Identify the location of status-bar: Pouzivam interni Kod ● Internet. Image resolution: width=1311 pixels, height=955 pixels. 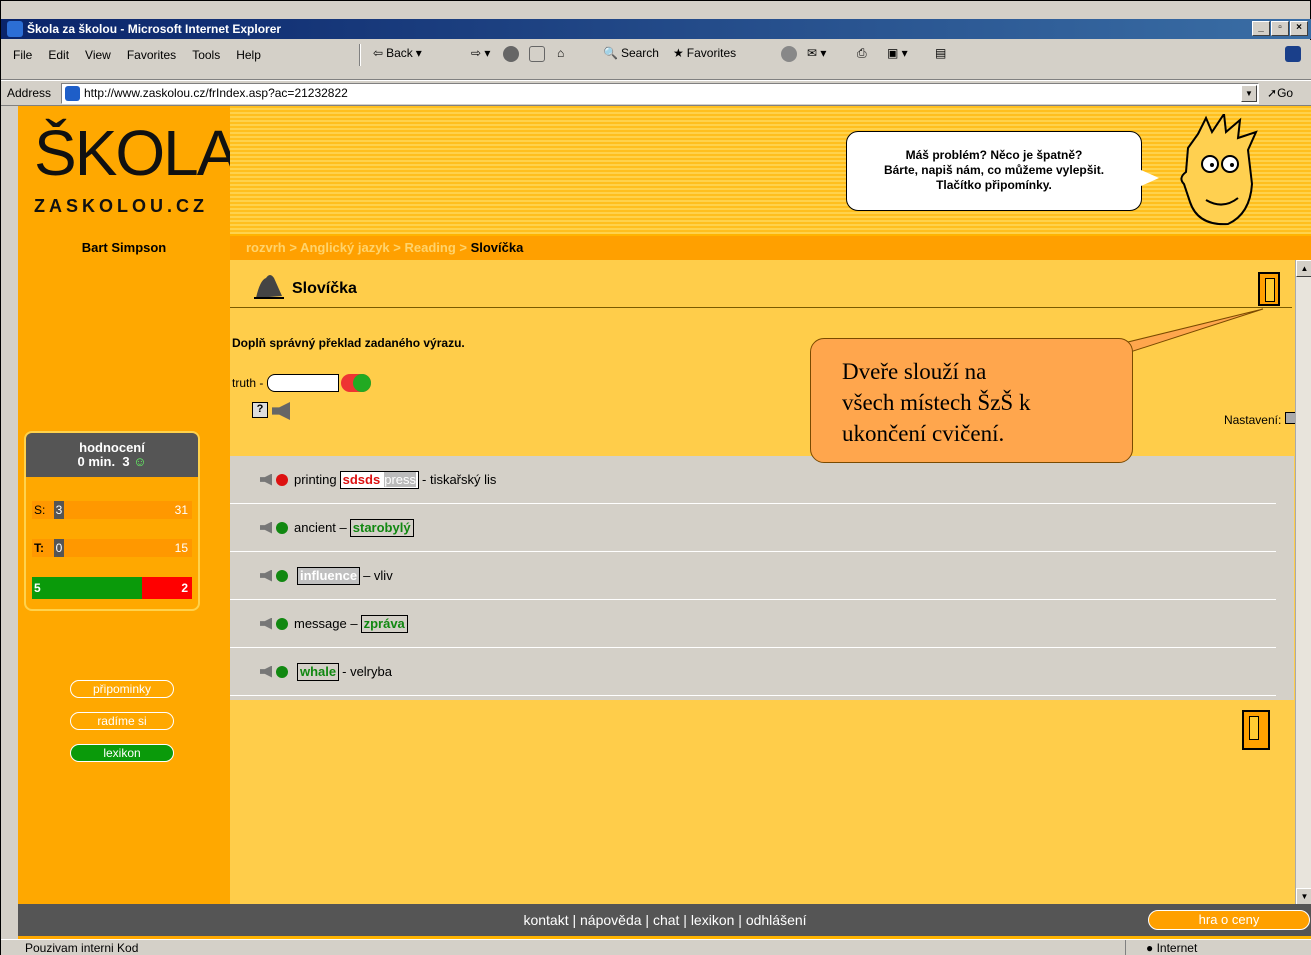
(656, 947).